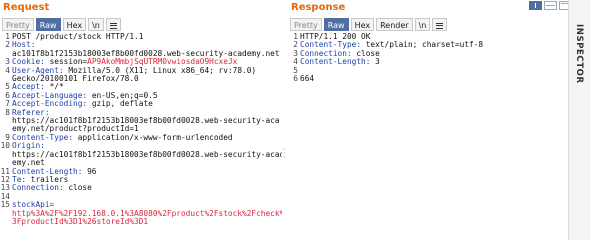 This screenshot has width=590, height=240. I want to click on response-token: Content-Length:, so click(338, 62).